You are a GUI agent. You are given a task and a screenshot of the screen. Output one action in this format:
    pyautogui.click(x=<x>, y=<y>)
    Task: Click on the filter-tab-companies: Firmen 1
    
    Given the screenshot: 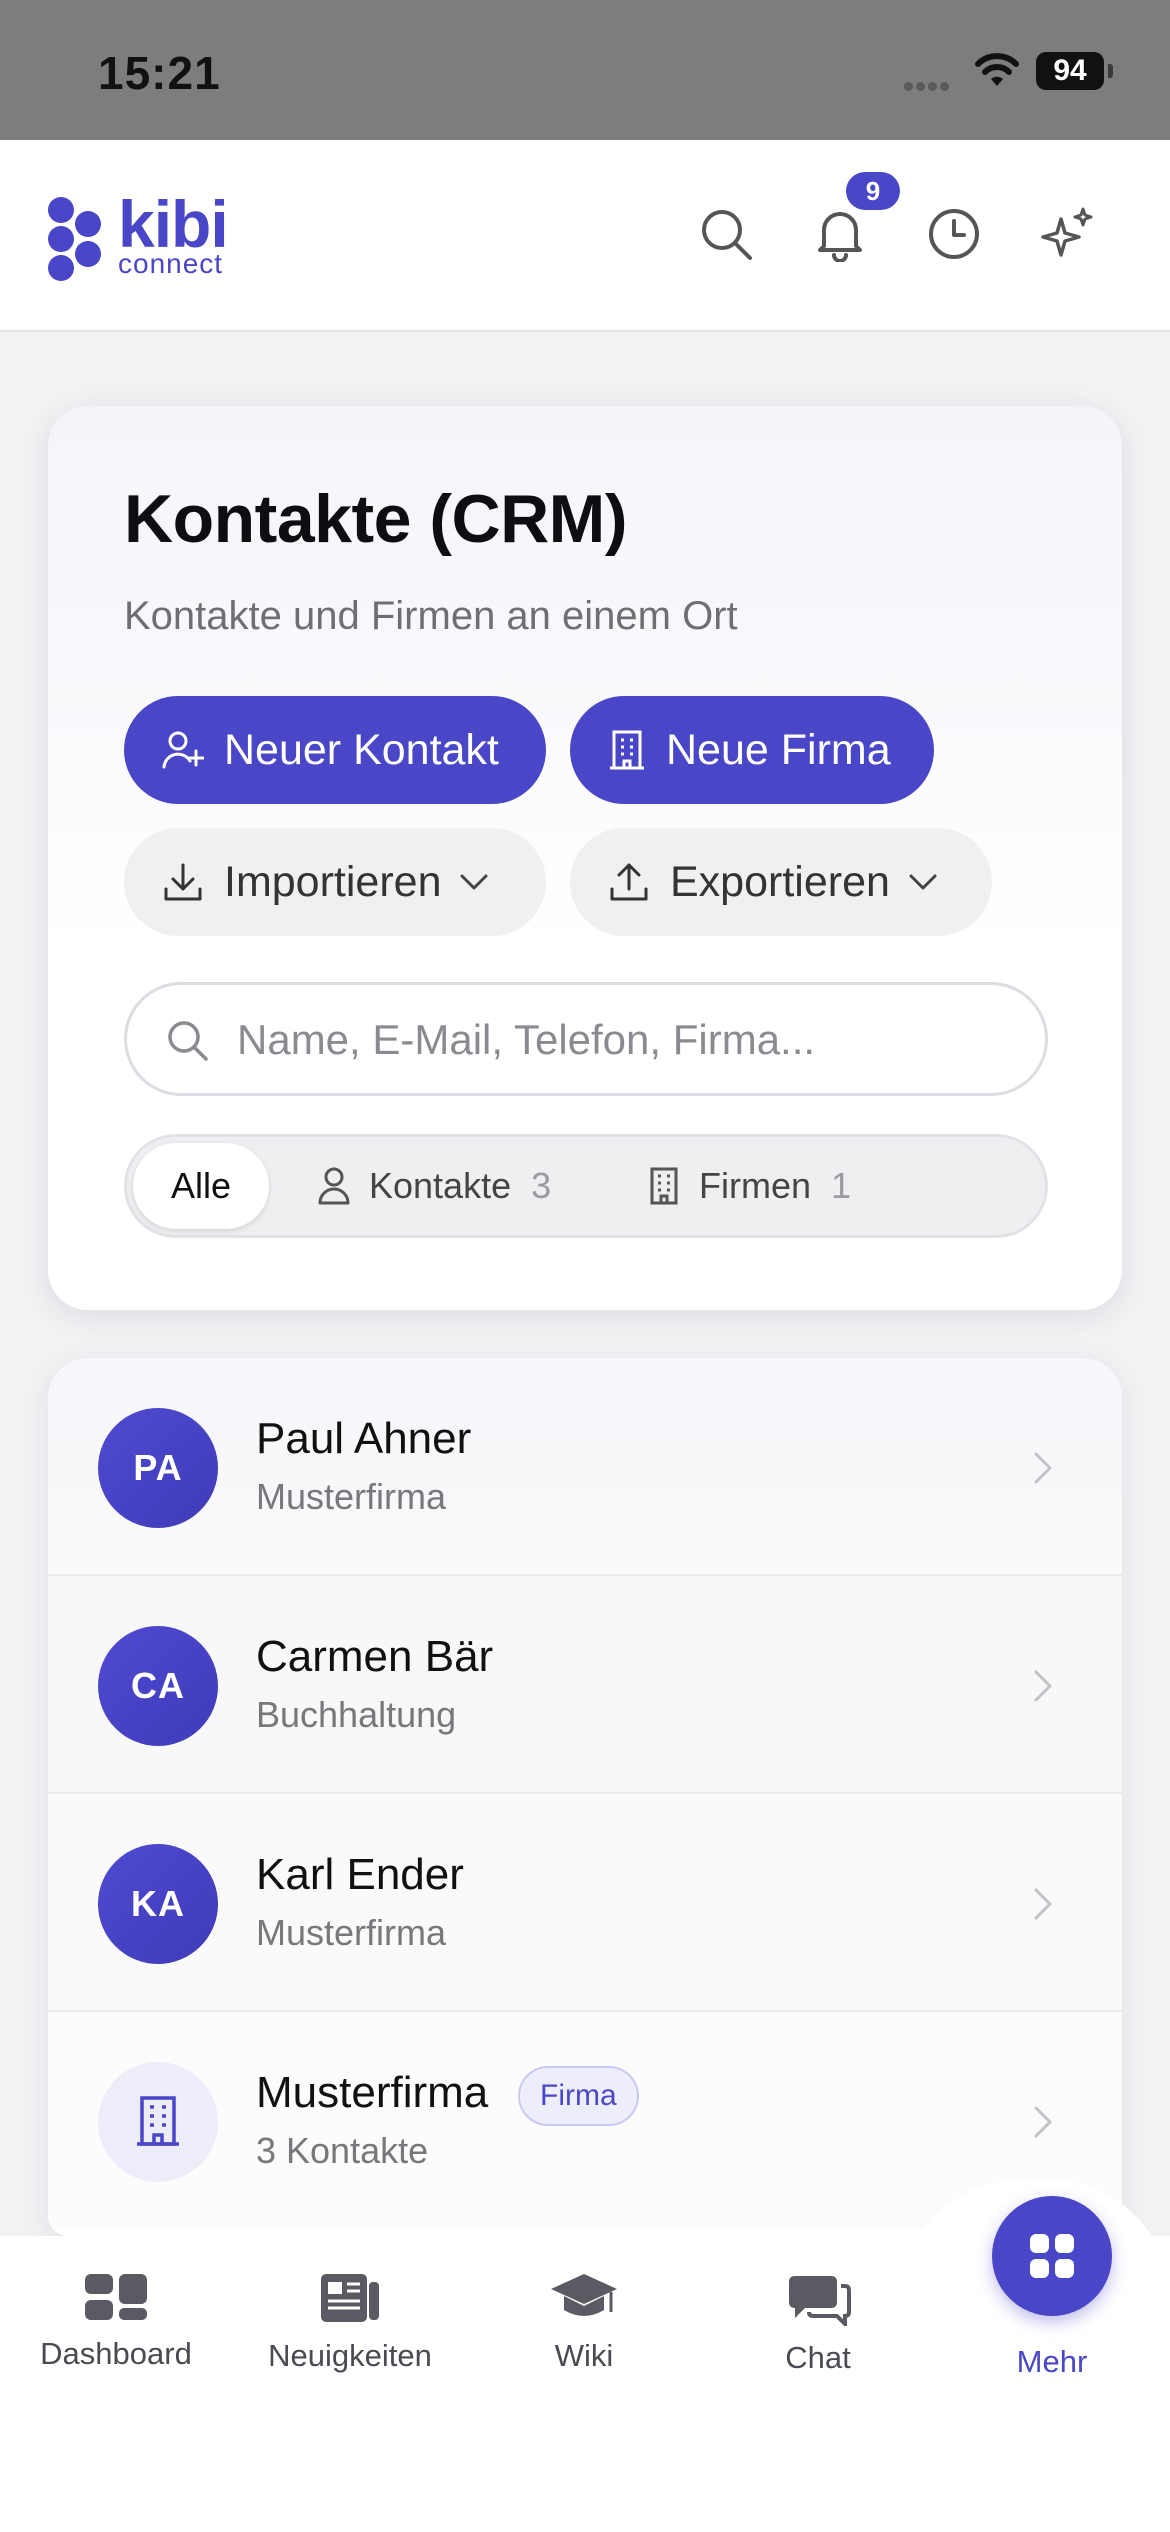 What is the action you would take?
    pyautogui.click(x=749, y=1186)
    